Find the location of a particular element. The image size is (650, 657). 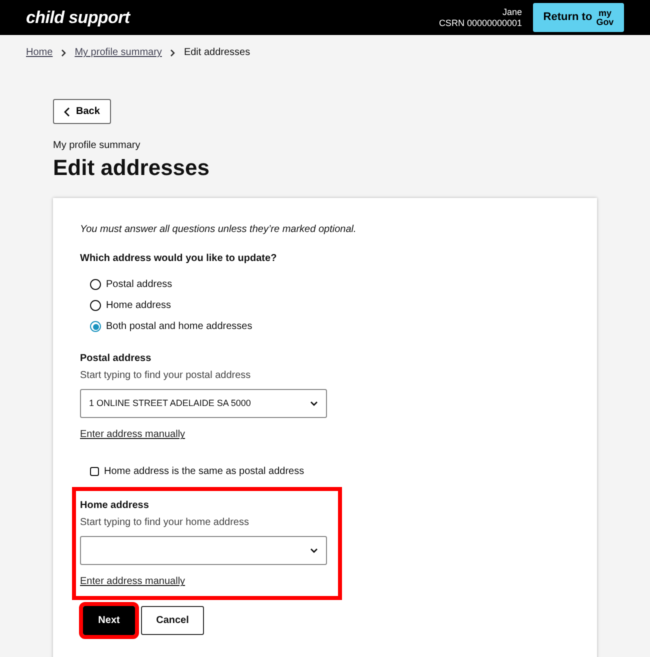

cancel-button: Cancel is located at coordinates (172, 621).